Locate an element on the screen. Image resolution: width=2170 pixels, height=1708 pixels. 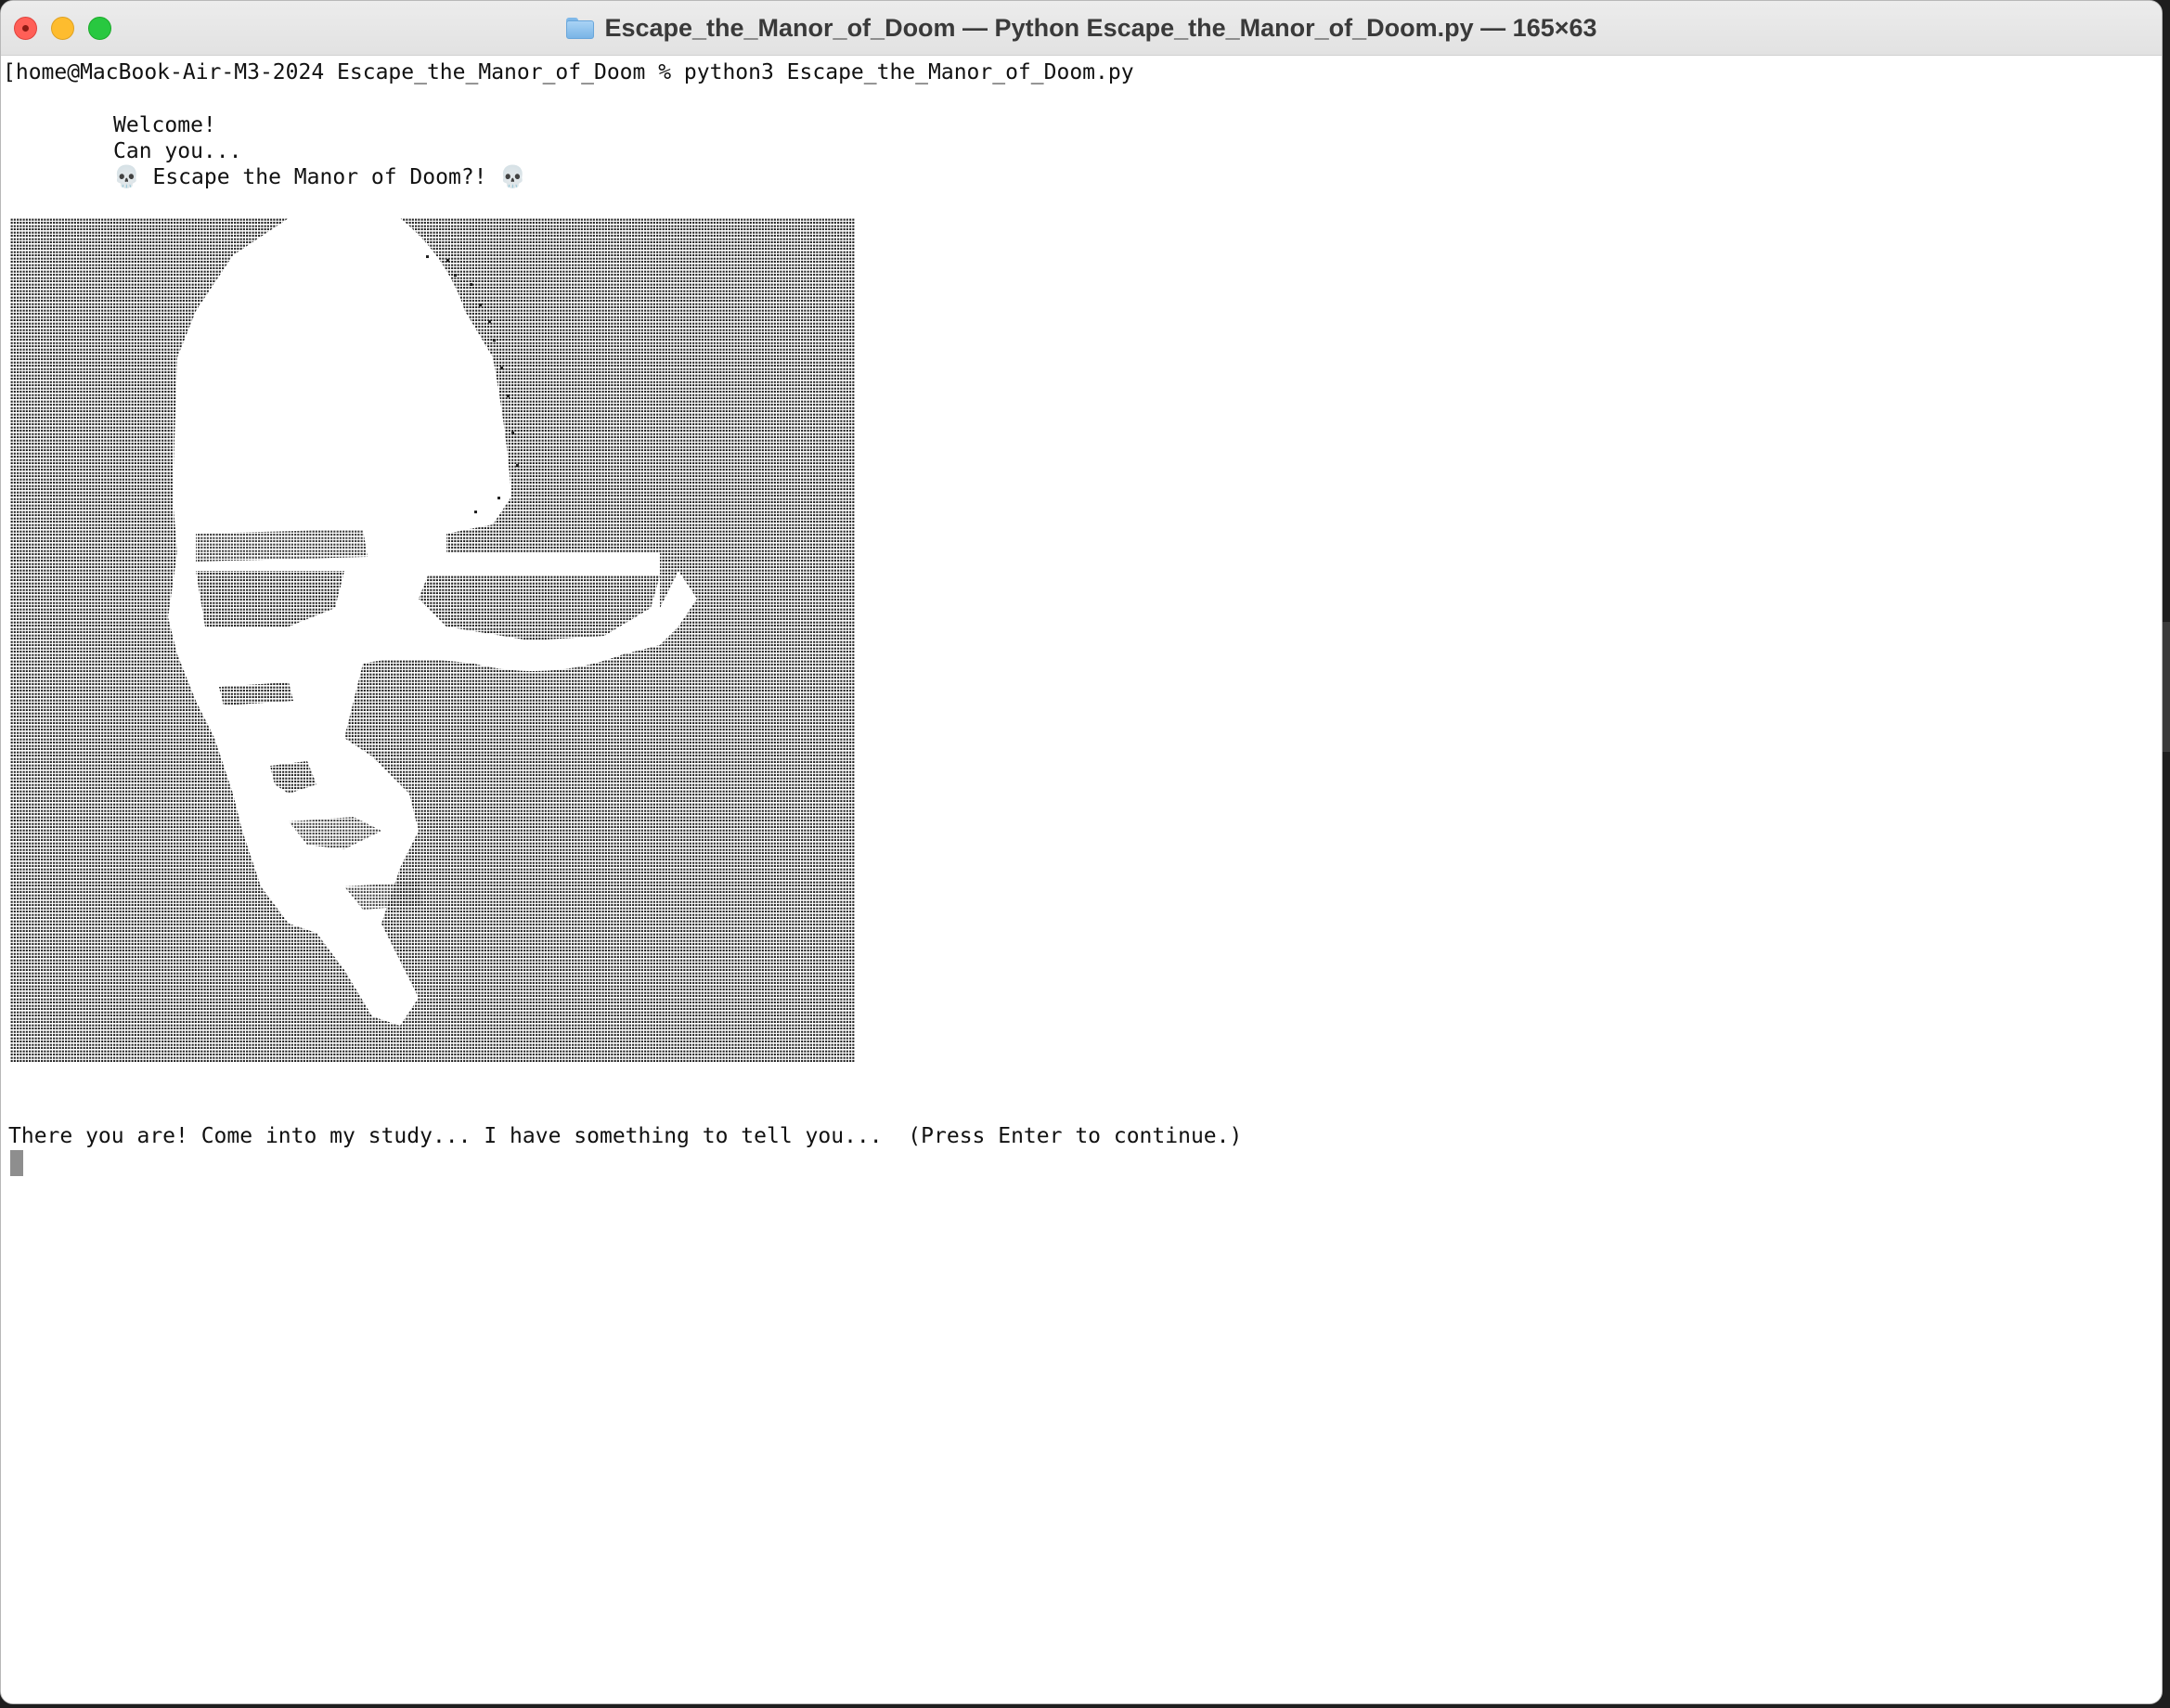
game-title-text: 💀 Escape the Manor of Doom?! 💀 is located at coordinates (319, 177).